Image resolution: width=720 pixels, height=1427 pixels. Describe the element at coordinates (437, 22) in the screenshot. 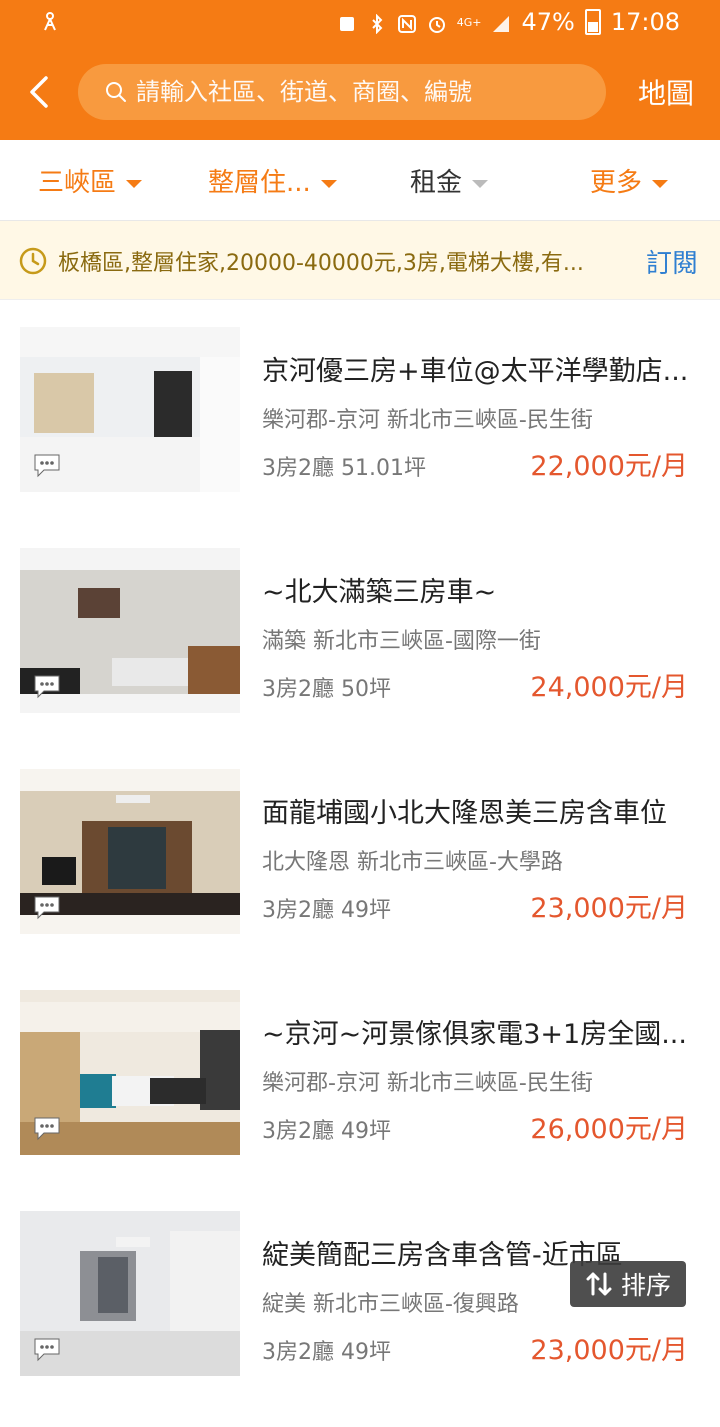

I see `alarm-icon` at that location.